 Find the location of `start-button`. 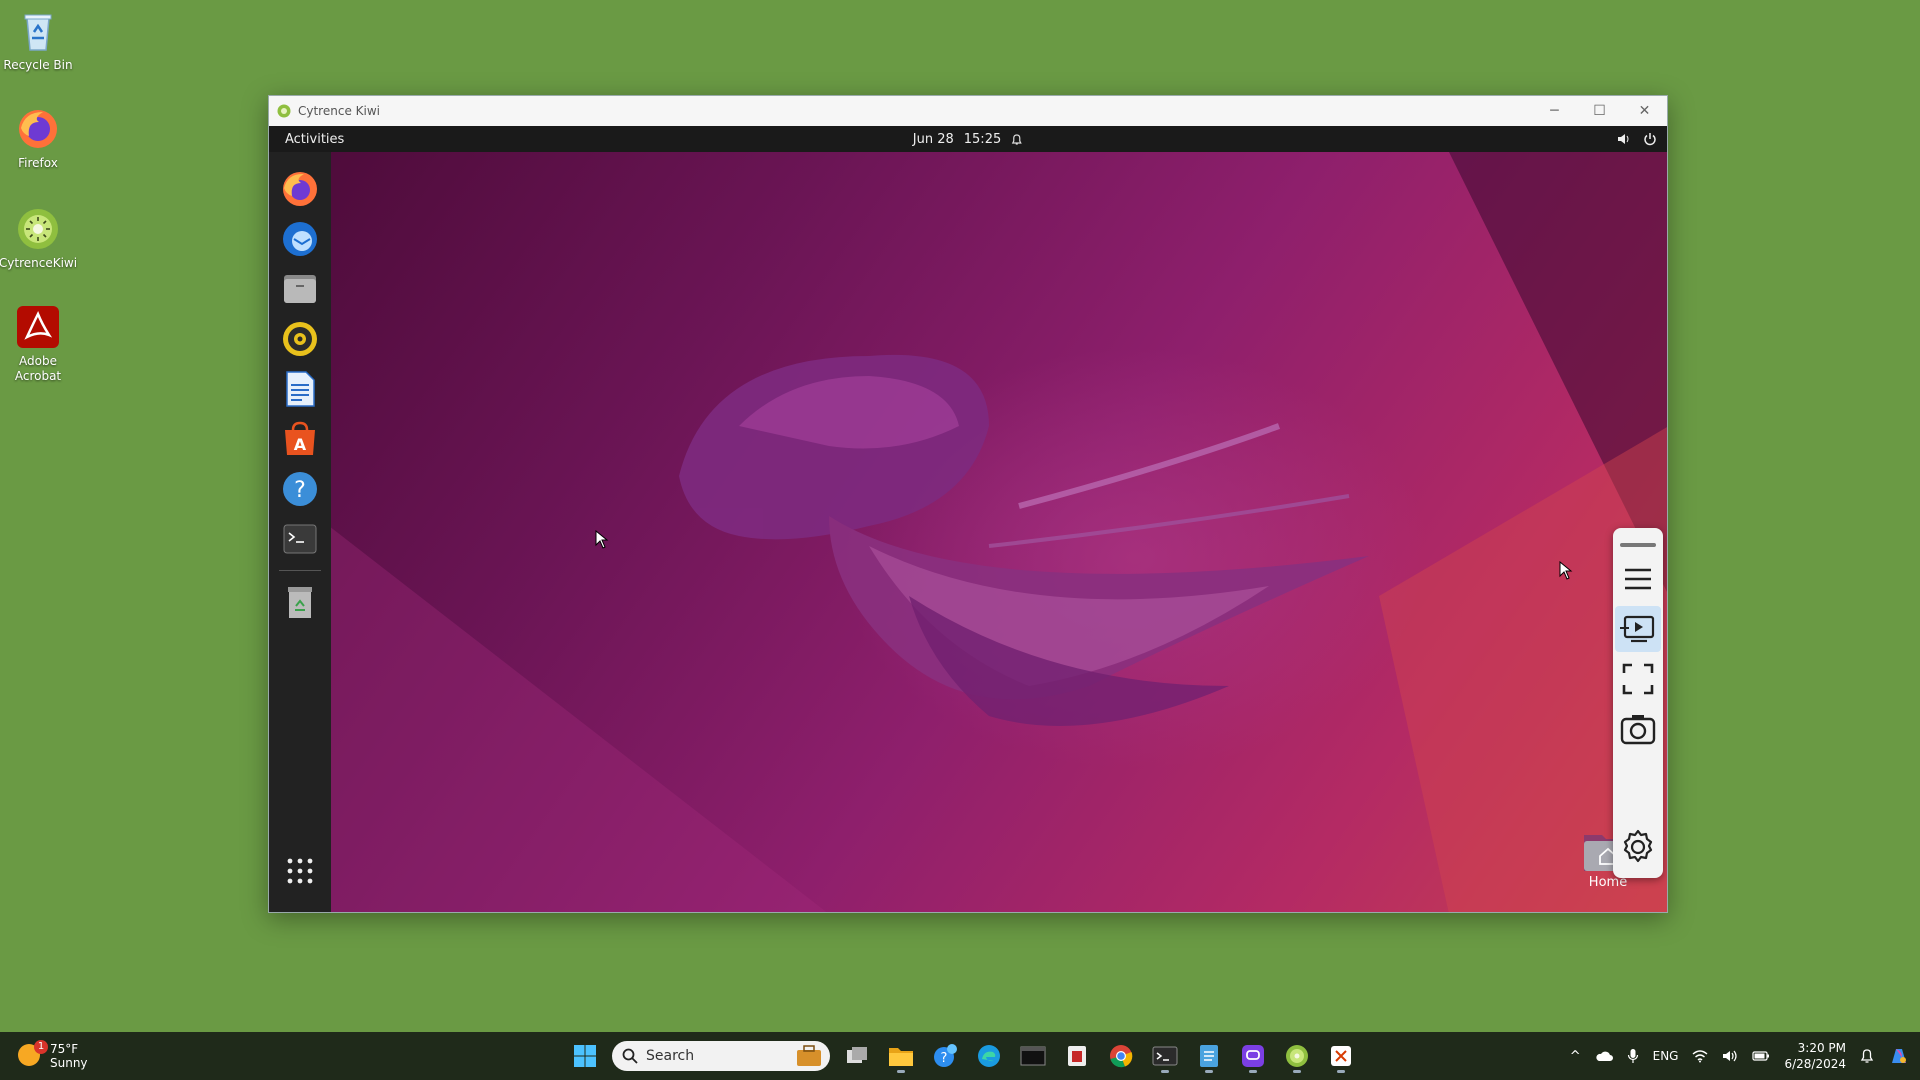

start-button is located at coordinates (585, 1056).